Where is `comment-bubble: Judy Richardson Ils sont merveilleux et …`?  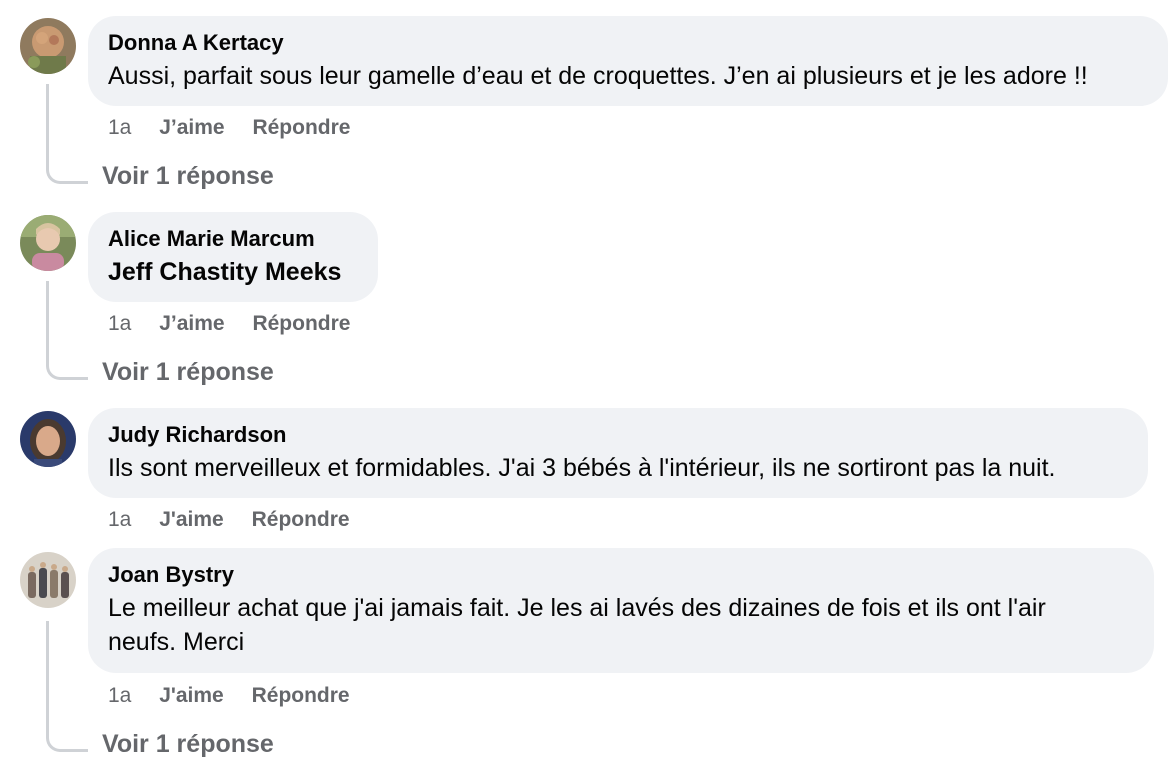
comment-bubble: Judy Richardson Ils sont merveilleux et … is located at coordinates (618, 453).